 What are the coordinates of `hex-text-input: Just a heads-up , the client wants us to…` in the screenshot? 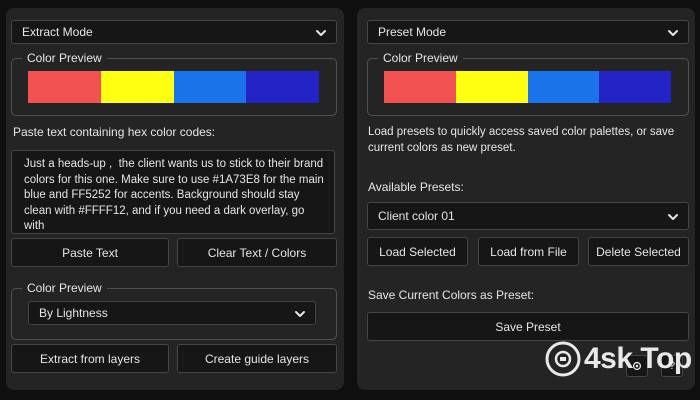 It's located at (173, 192).